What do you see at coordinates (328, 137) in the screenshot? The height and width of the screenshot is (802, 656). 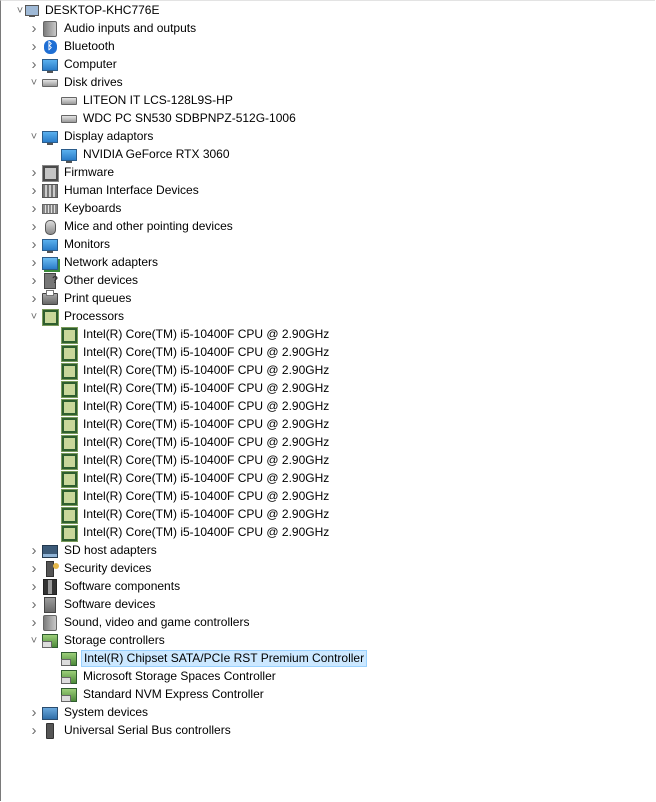 I see `category-display-adaptors: ˅ Display adaptors` at bounding box center [328, 137].